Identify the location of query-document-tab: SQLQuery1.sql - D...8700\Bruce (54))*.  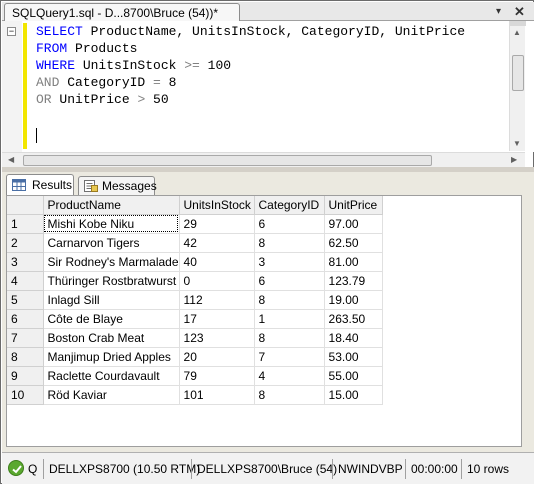
(122, 12).